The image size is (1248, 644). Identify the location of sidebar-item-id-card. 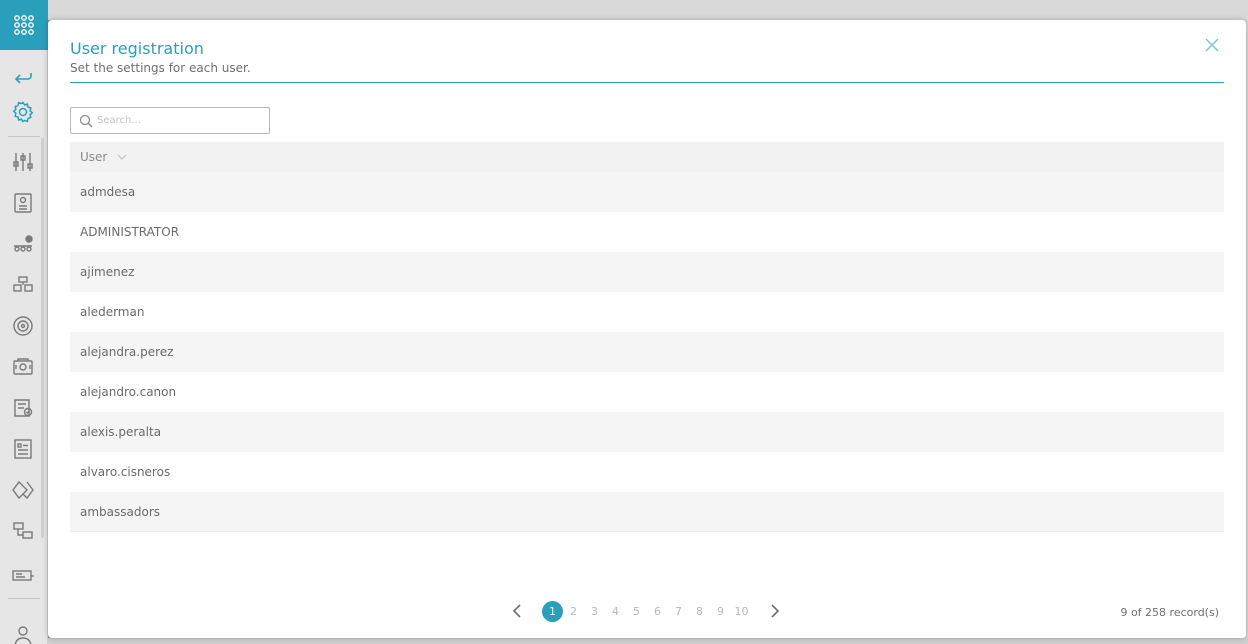
(23, 203).